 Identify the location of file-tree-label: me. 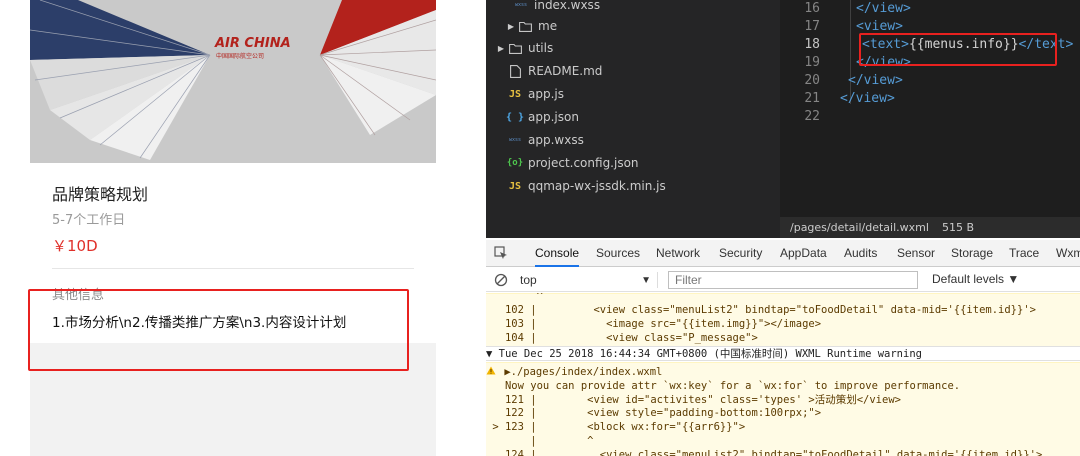
(548, 26).